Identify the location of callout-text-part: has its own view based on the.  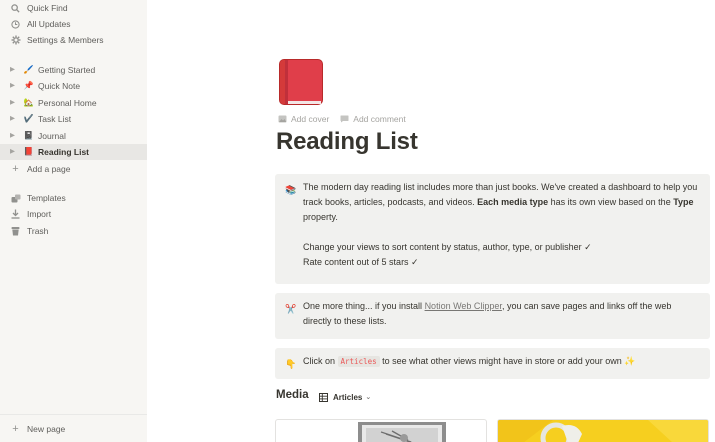
(611, 202).